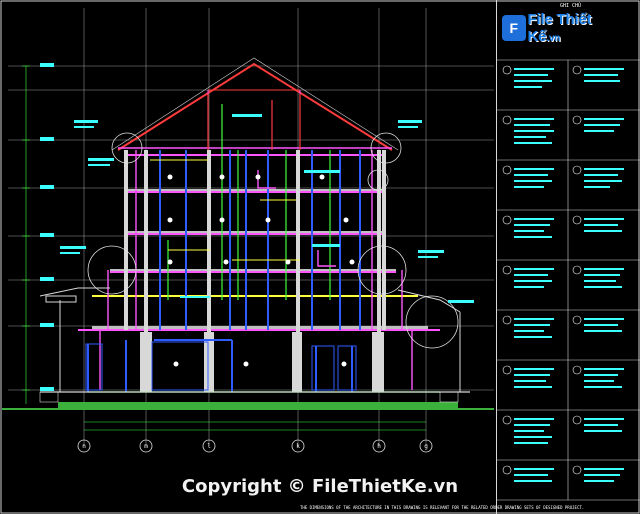 This screenshot has width=640, height=514. What do you see at coordinates (255, 104) in the screenshot?
I see `roof` at bounding box center [255, 104].